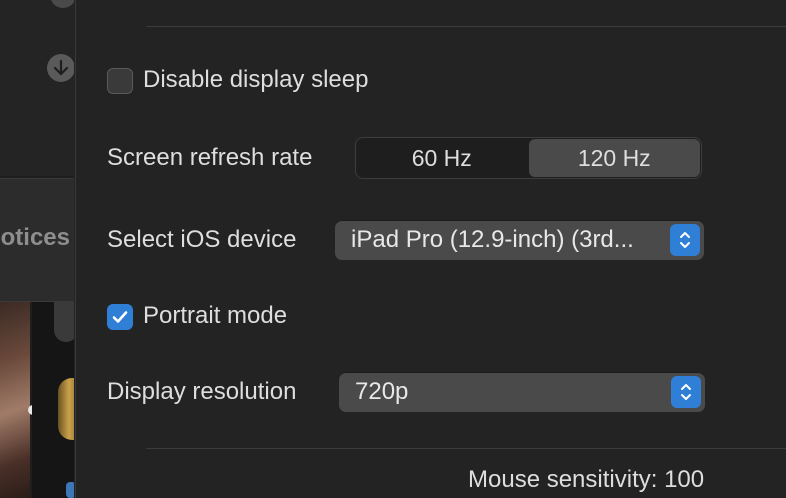 The width and height of the screenshot is (786, 498). What do you see at coordinates (586, 479) in the screenshot?
I see `mouse-sensitivity-label: Mouse sensitivity: 100` at bounding box center [586, 479].